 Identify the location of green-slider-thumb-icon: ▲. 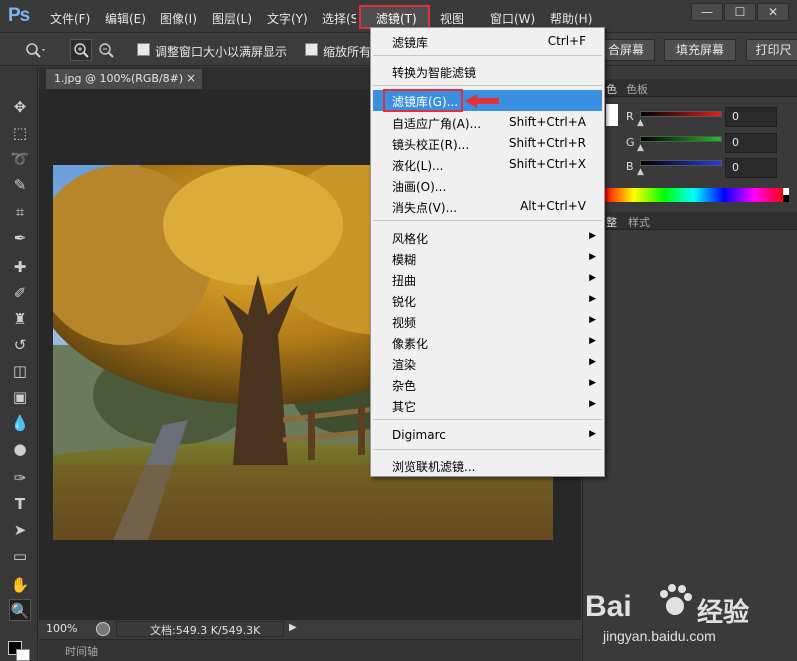
(640, 148).